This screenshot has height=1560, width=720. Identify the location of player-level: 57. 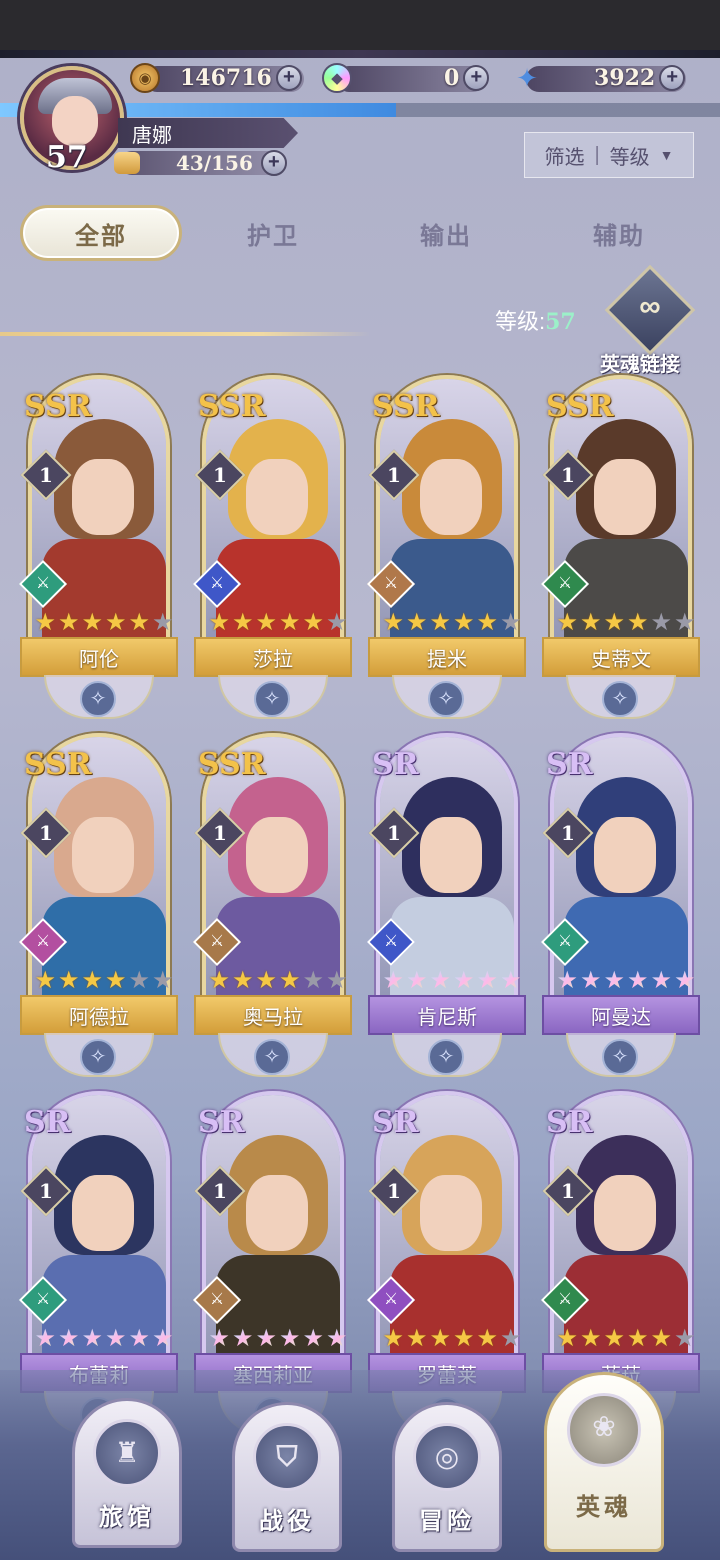
(67, 157).